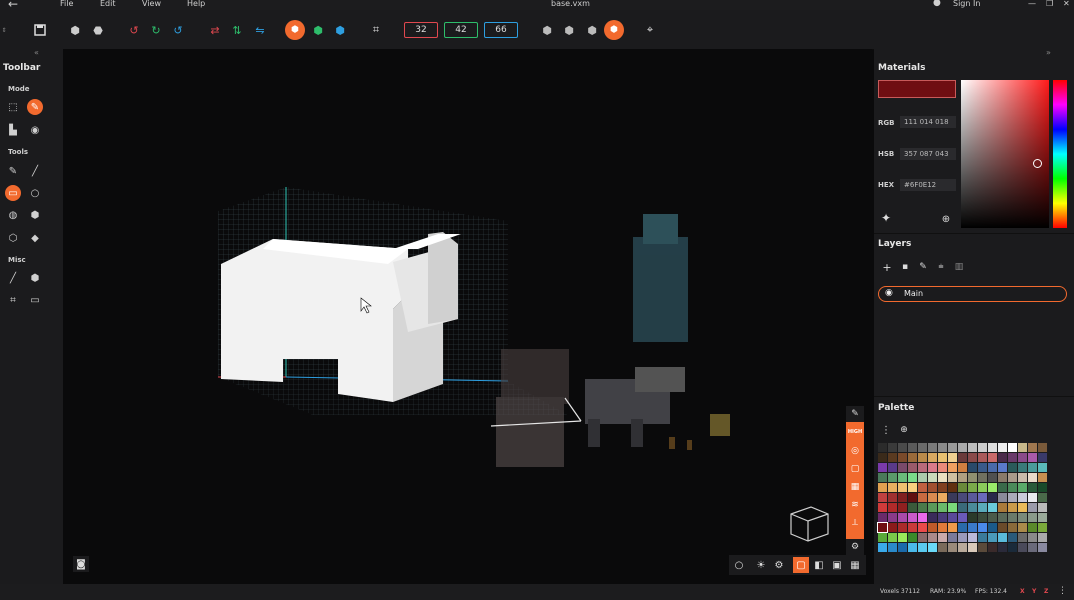 The image size is (1074, 600). Describe the element at coordinates (886, 430) in the screenshot. I see `palette-menu-icon: ⋮` at that location.